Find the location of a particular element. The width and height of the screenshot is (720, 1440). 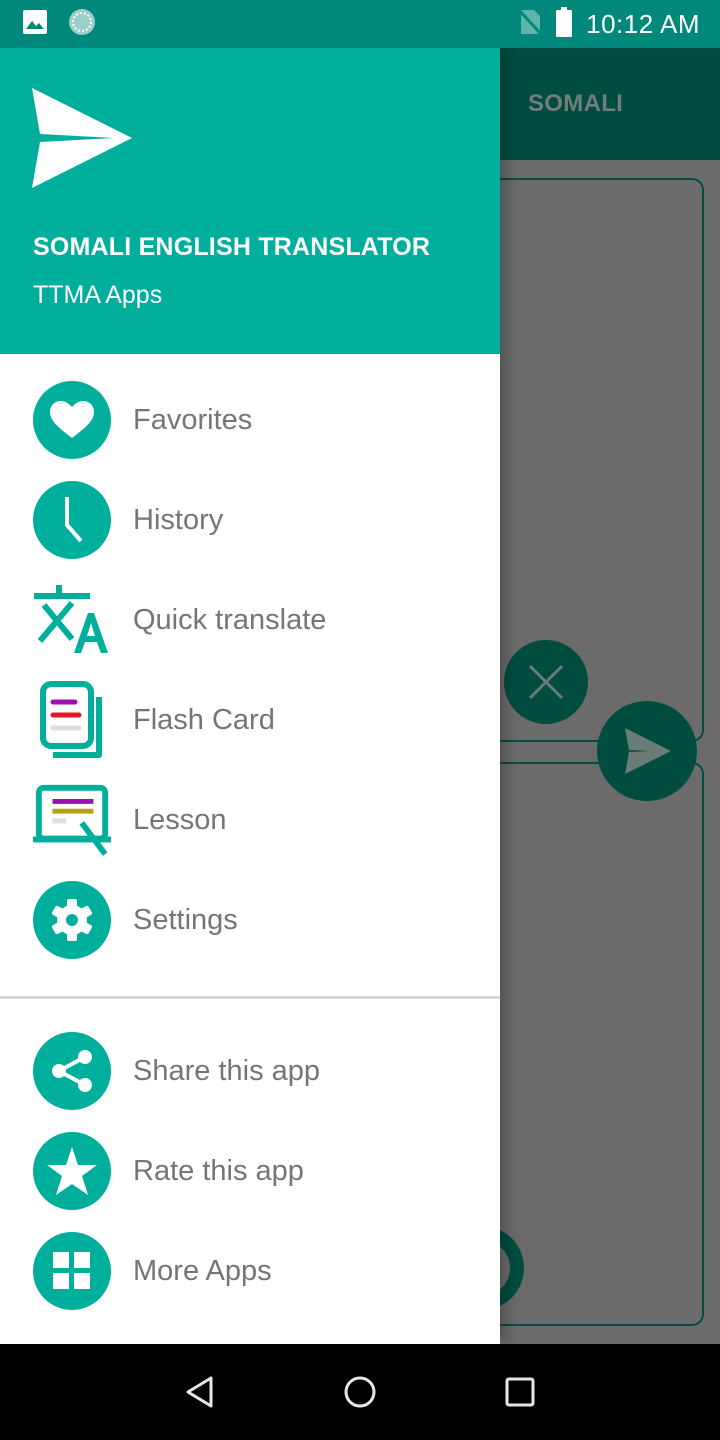

menu-item-flash-card: Flash Card is located at coordinates (250, 720).